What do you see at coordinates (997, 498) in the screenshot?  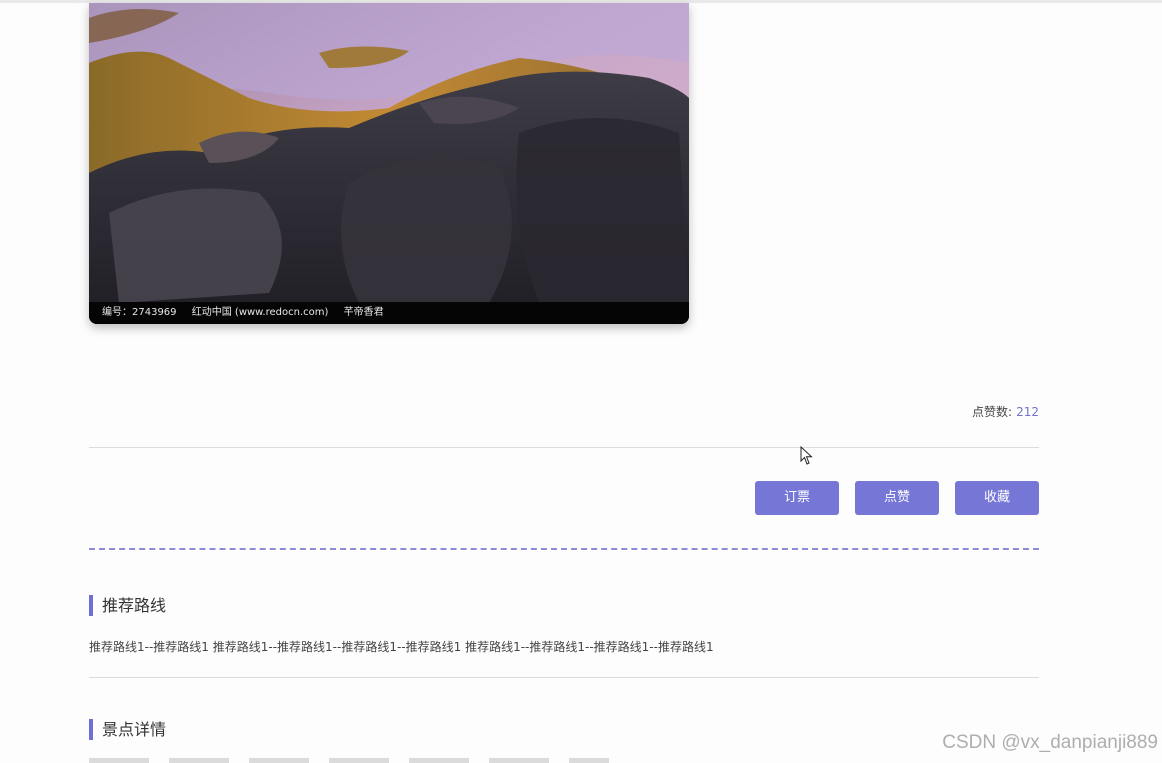 I see `favorite-button: 收藏` at bounding box center [997, 498].